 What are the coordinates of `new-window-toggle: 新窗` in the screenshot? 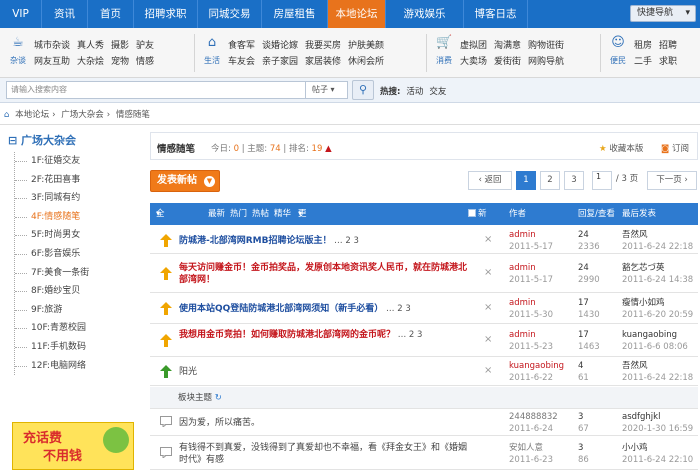 It's located at (477, 222).